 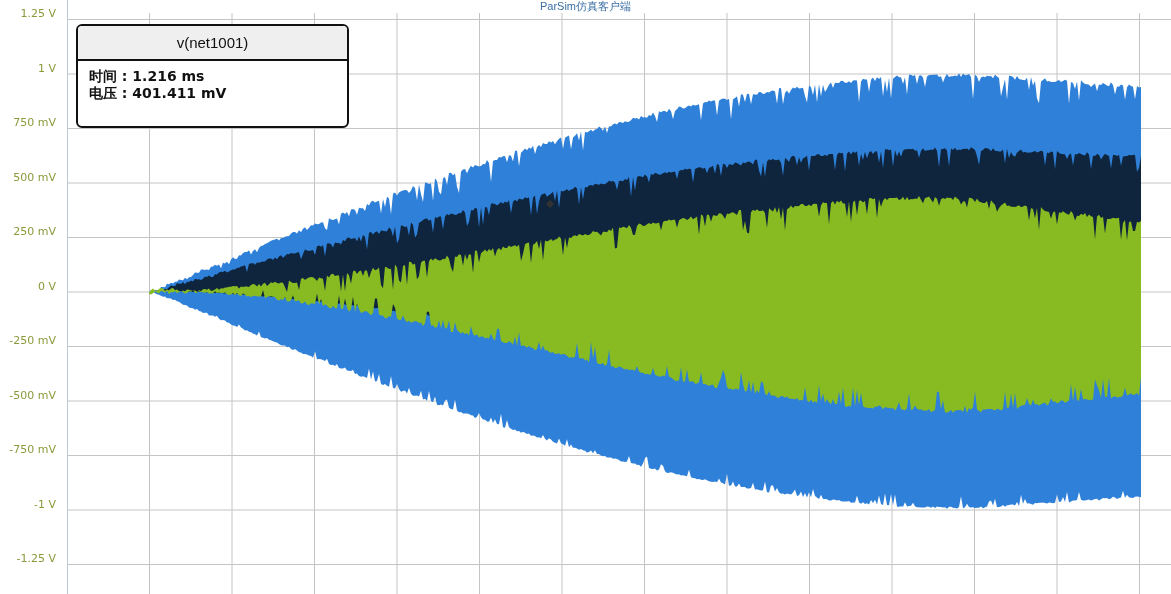 I want to click on y-axis-label: 250 mV, so click(x=34, y=231).